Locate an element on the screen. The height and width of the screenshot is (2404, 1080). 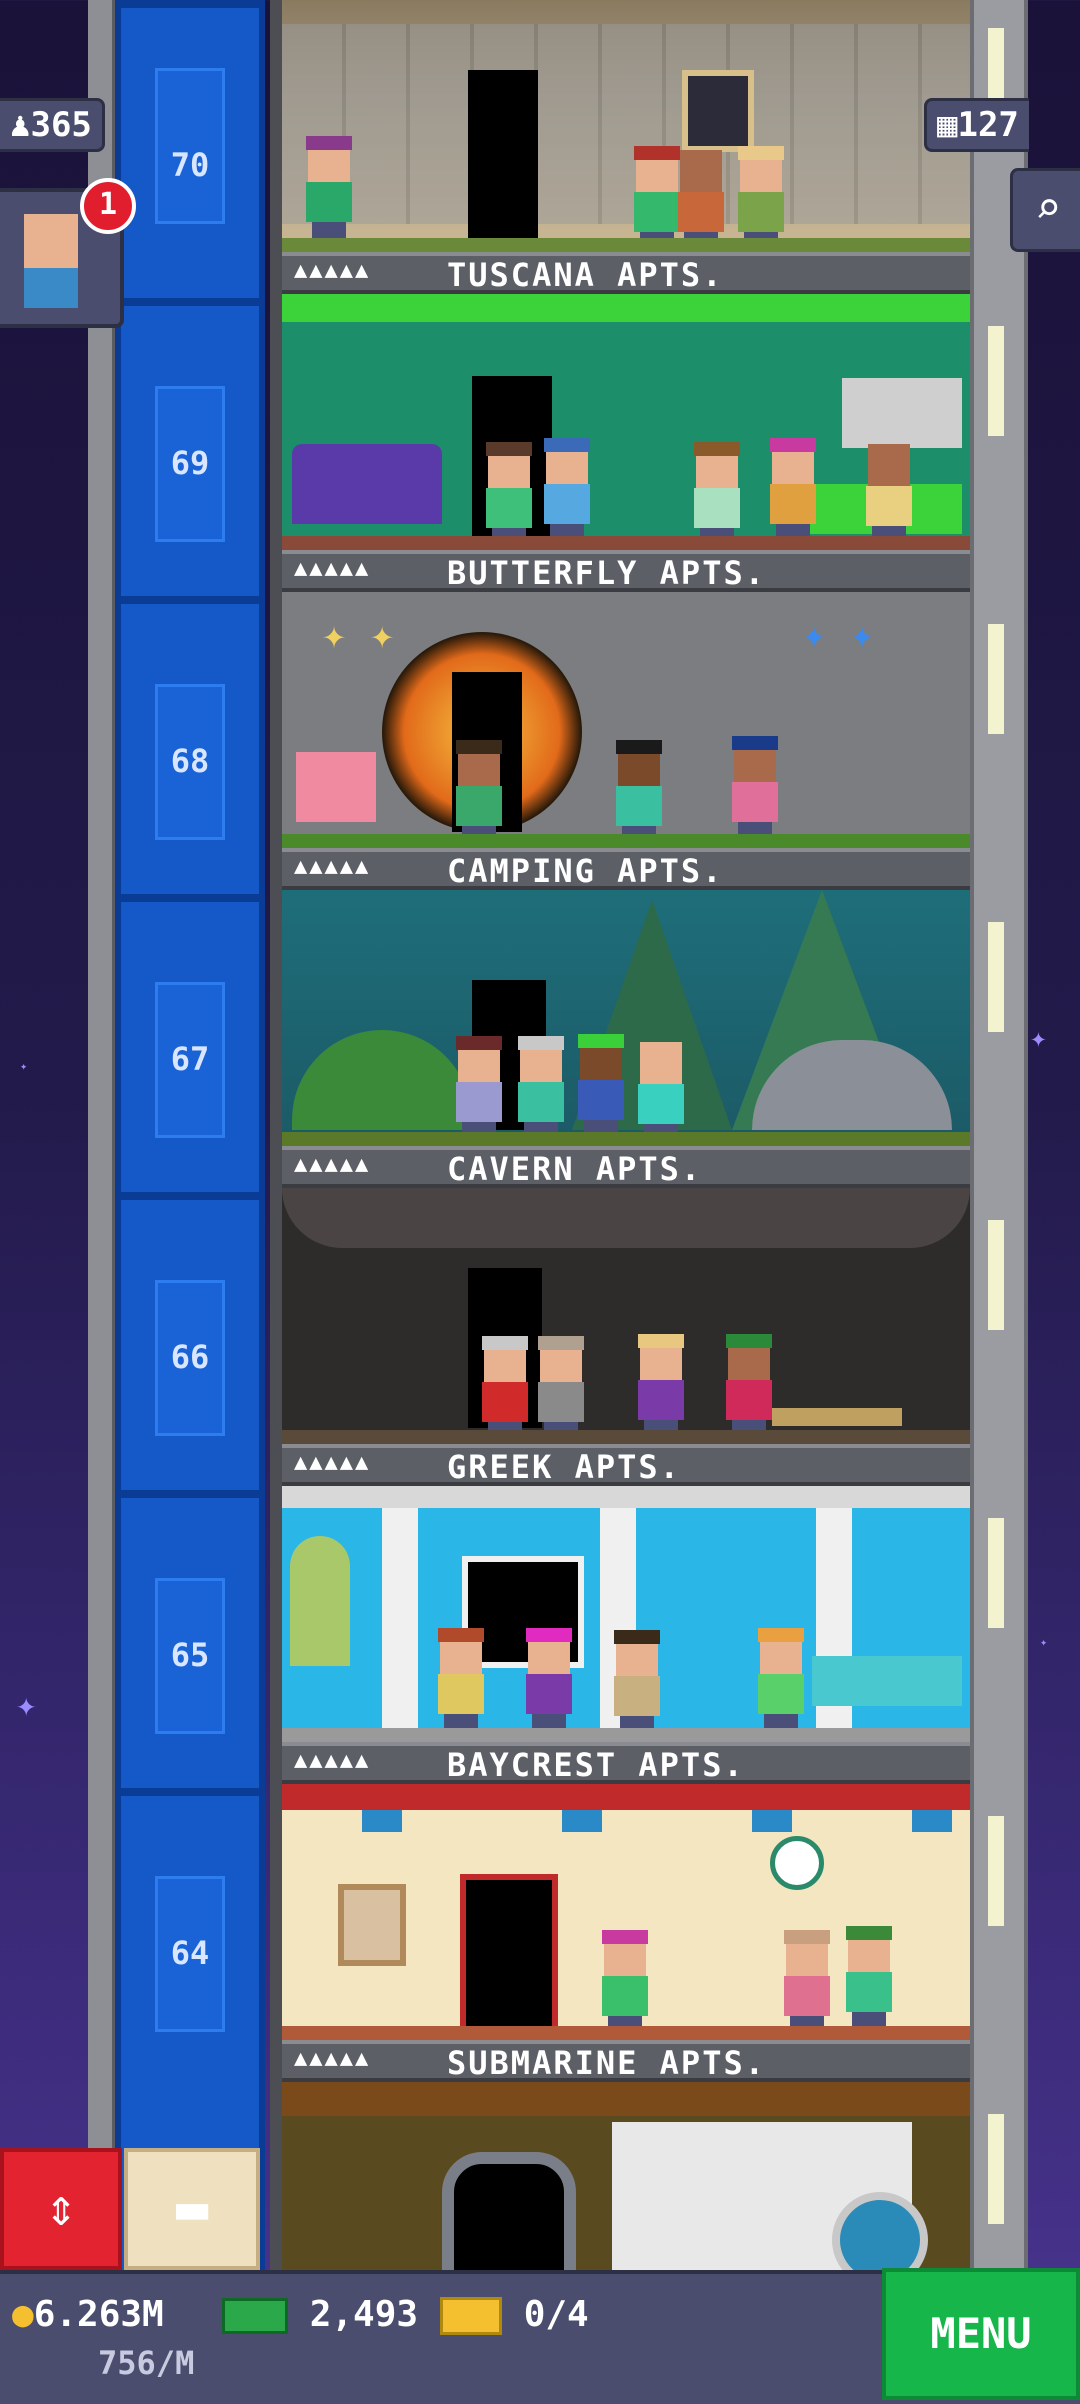
floor-67-room is located at coordinates (626, 1018).